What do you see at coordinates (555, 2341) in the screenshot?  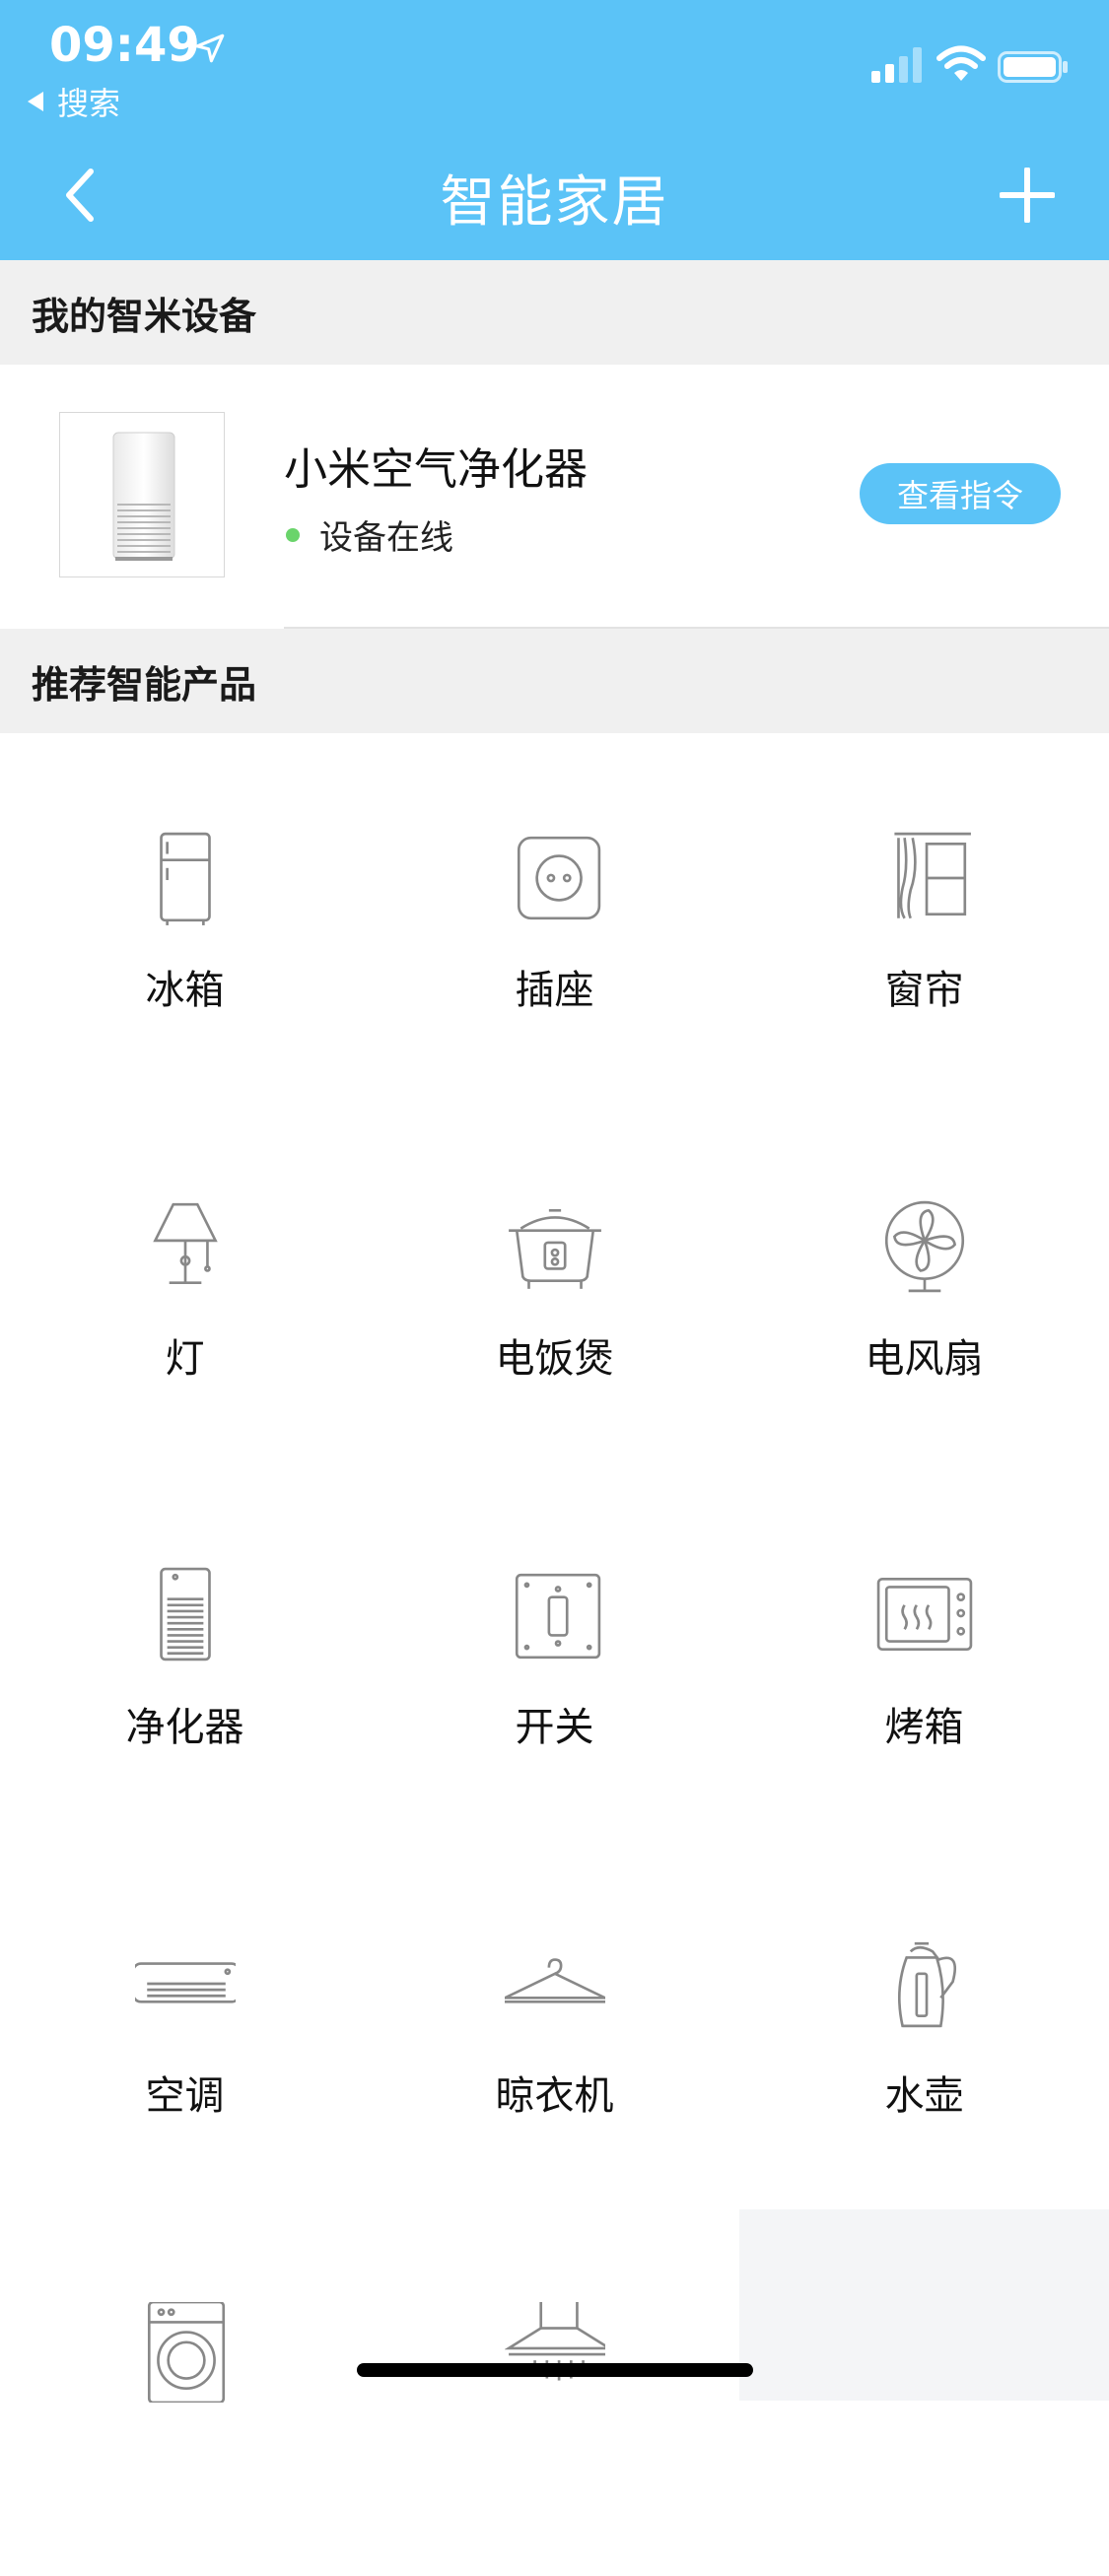 I see `range-hood-icon` at bounding box center [555, 2341].